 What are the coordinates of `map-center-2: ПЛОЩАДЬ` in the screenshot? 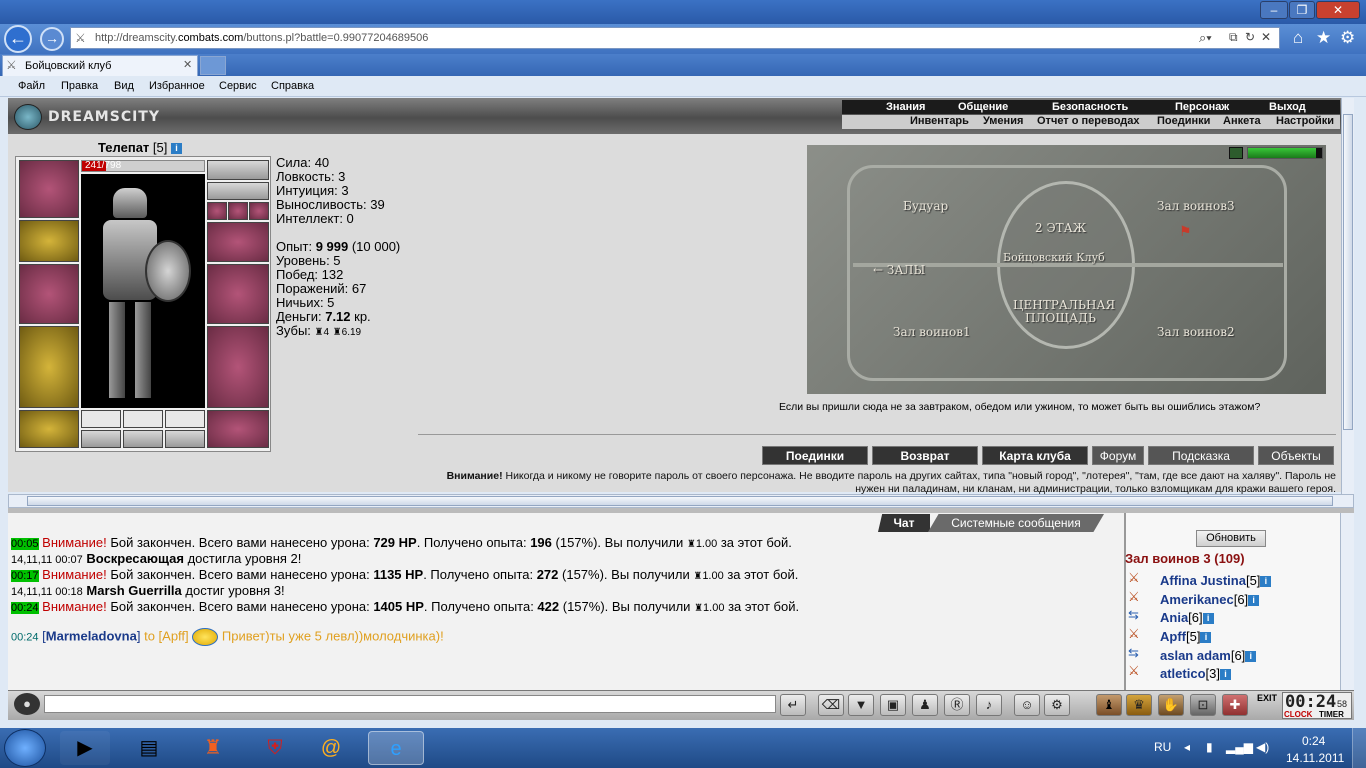 It's located at (1060, 318).